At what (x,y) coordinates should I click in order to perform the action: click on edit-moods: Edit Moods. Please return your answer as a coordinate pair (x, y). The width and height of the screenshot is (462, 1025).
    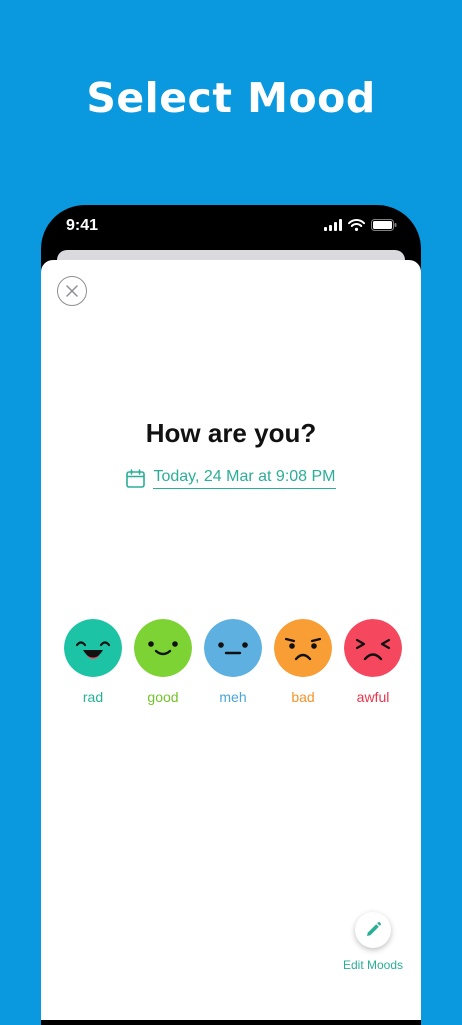
    Looking at the image, I should click on (373, 942).